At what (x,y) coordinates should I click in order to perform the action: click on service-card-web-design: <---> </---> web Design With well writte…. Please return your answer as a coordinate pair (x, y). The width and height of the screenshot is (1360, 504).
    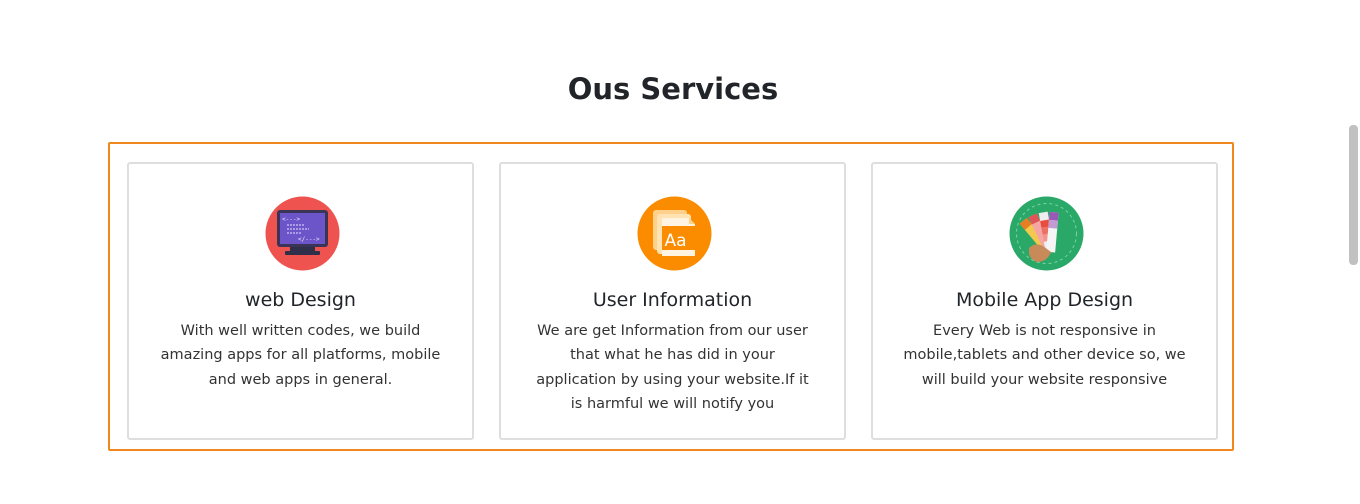
    Looking at the image, I should click on (300, 301).